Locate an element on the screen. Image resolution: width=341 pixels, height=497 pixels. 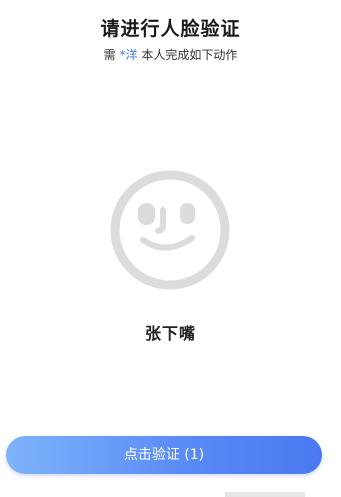
subtitle-suffix: 本人完成如下动作 is located at coordinates (189, 55).